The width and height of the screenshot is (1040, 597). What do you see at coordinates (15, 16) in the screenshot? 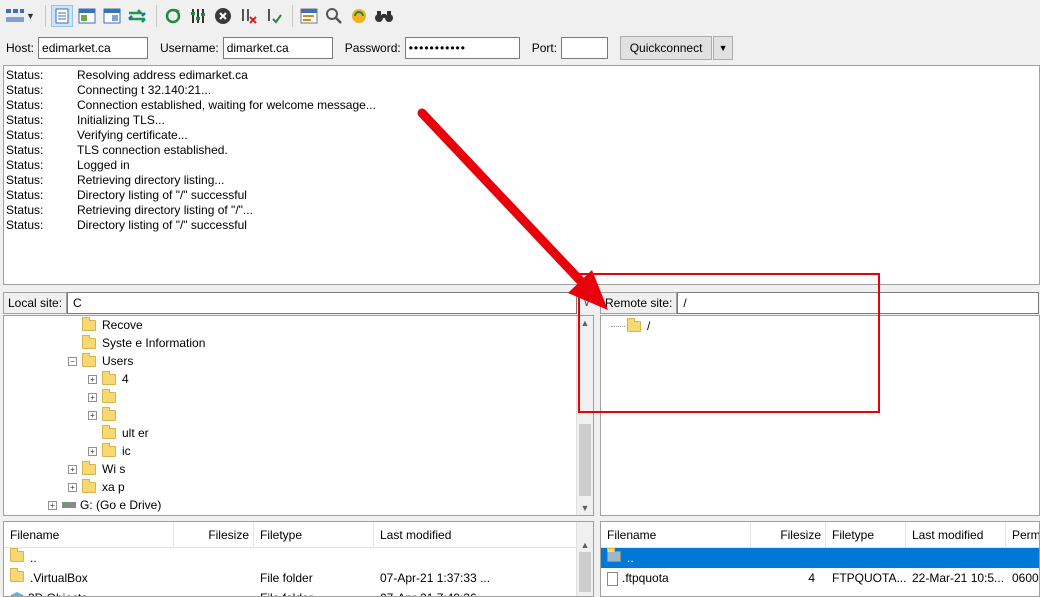
I see `site-manager-icon` at bounding box center [15, 16].